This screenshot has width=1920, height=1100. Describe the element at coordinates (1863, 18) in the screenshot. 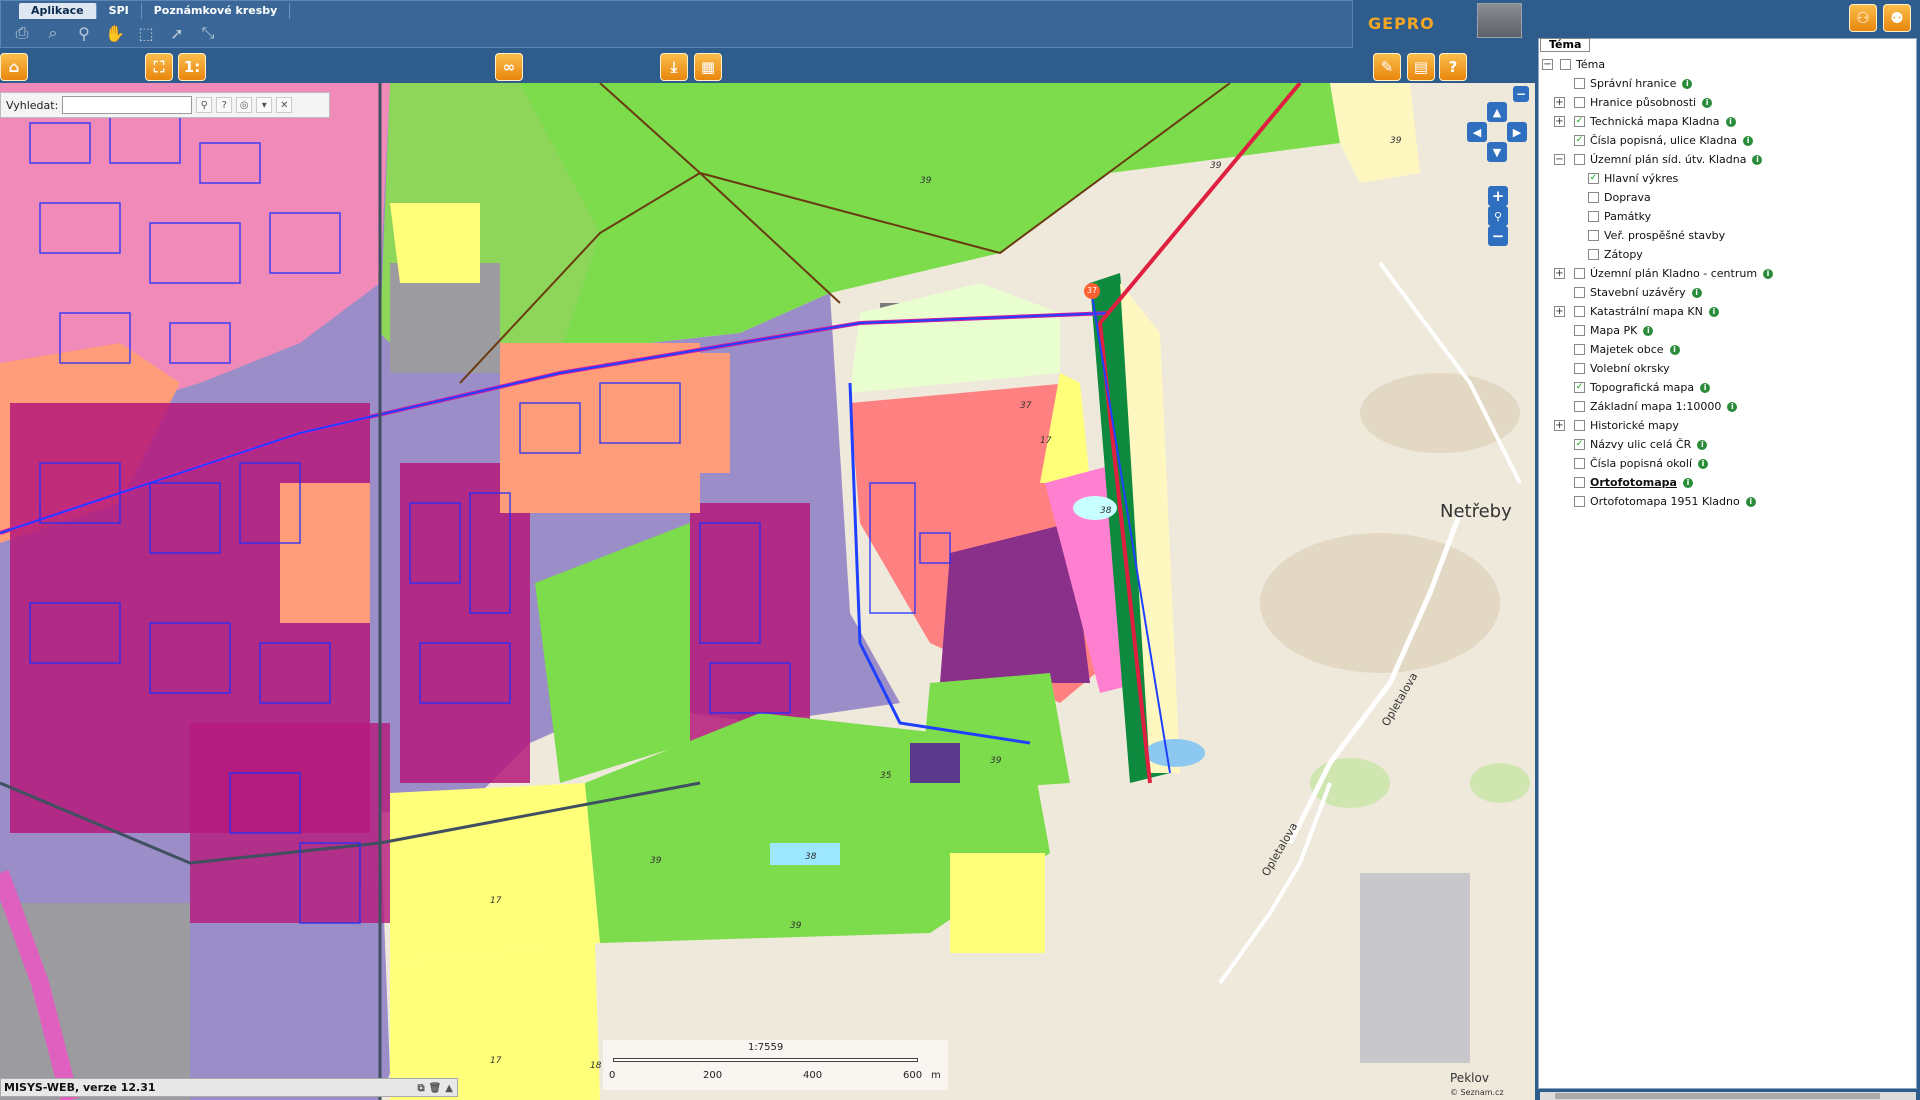

I see `users-button: ⚇` at that location.